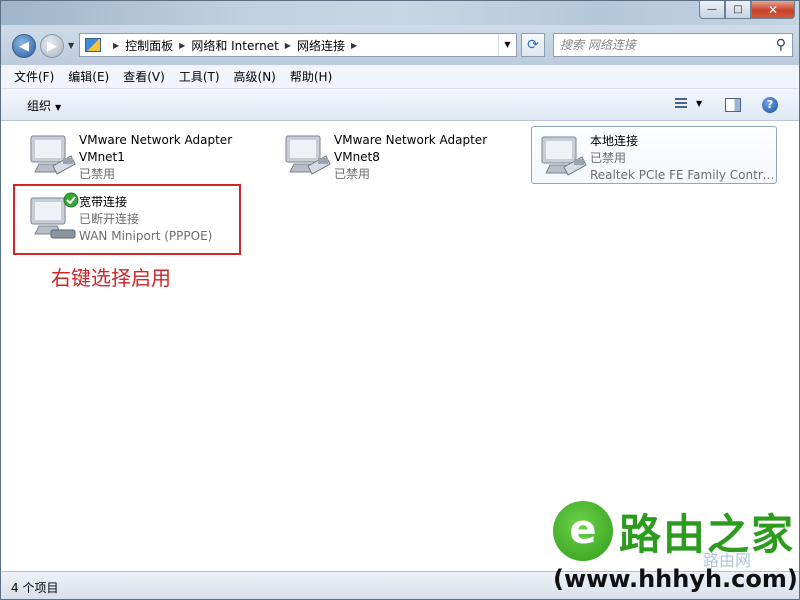 Image resolution: width=800 pixels, height=600 pixels. I want to click on view-options-dropdown: ▼, so click(699, 103).